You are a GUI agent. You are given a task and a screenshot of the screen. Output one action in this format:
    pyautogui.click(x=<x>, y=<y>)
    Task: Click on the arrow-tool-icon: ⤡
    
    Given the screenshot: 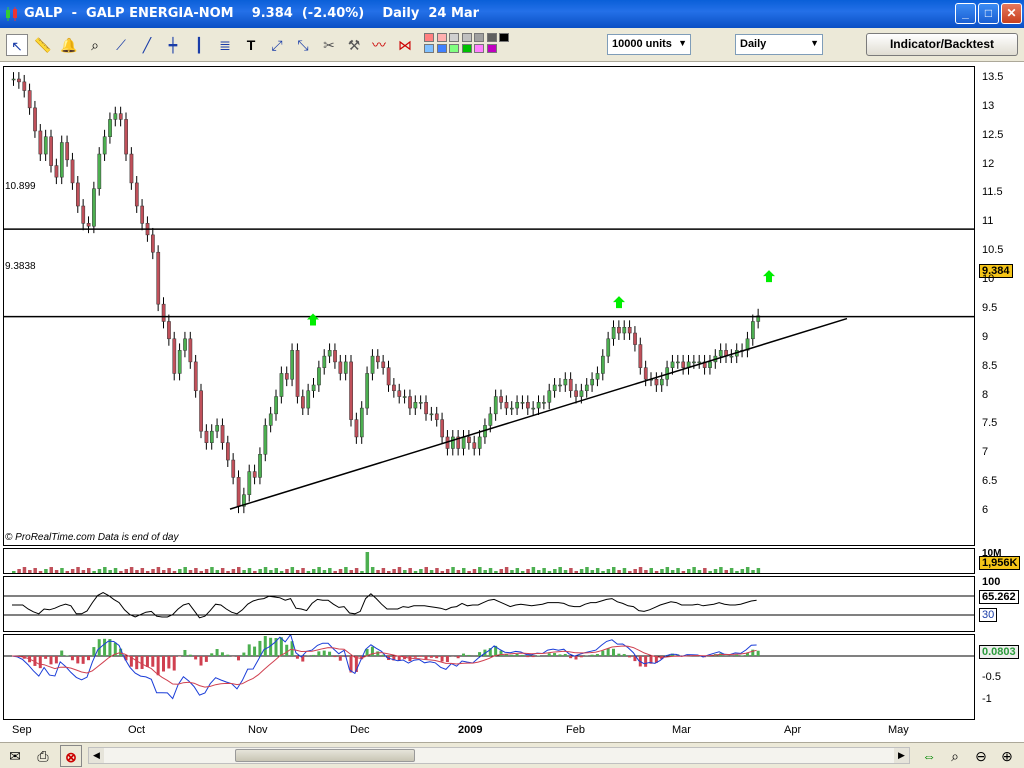 What is the action you would take?
    pyautogui.click(x=303, y=45)
    